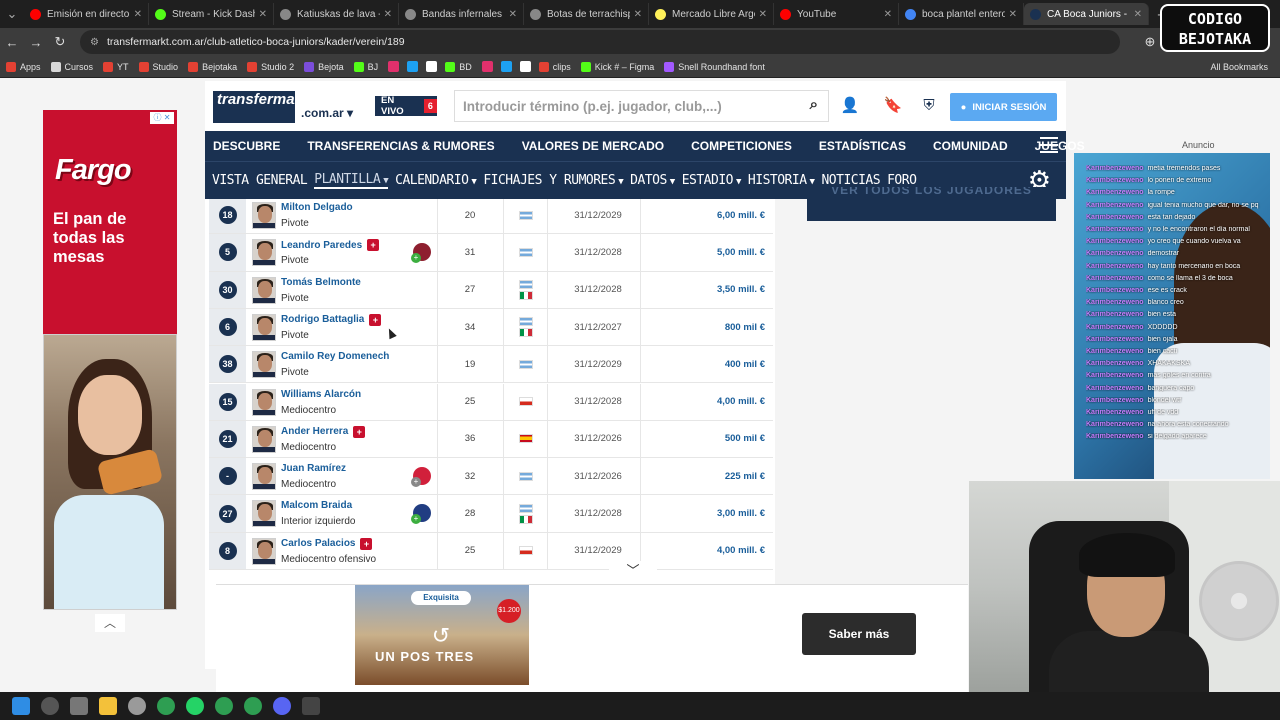 The height and width of the screenshot is (720, 1280). What do you see at coordinates (79, 706) in the screenshot?
I see `task-view-icon` at bounding box center [79, 706].